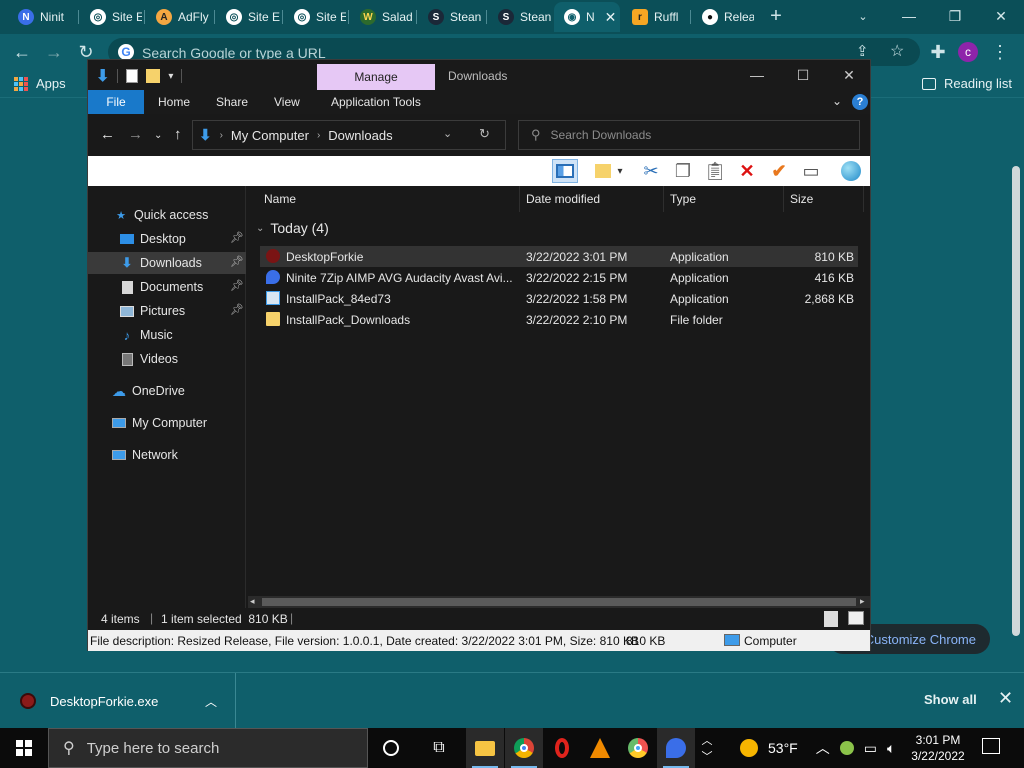 The image size is (1024, 768). I want to click on refresh-icon: ↻, so click(484, 134).